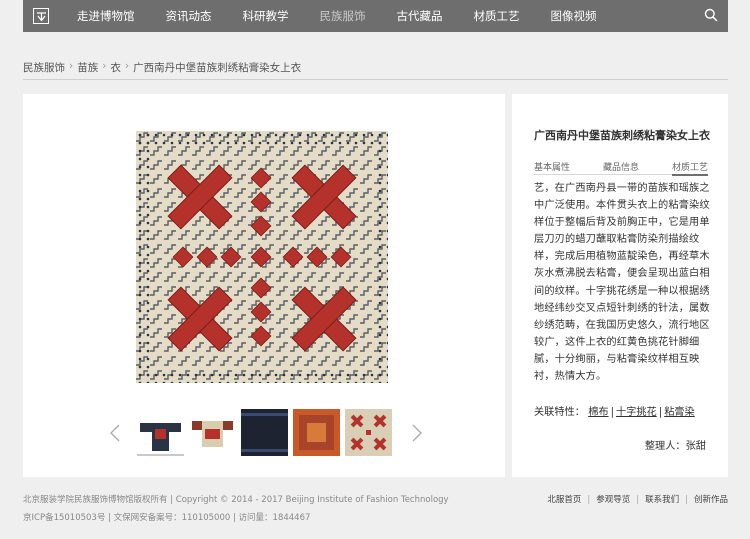  What do you see at coordinates (106, 16) in the screenshot?
I see `nav-item-about: 走进博物馆` at bounding box center [106, 16].